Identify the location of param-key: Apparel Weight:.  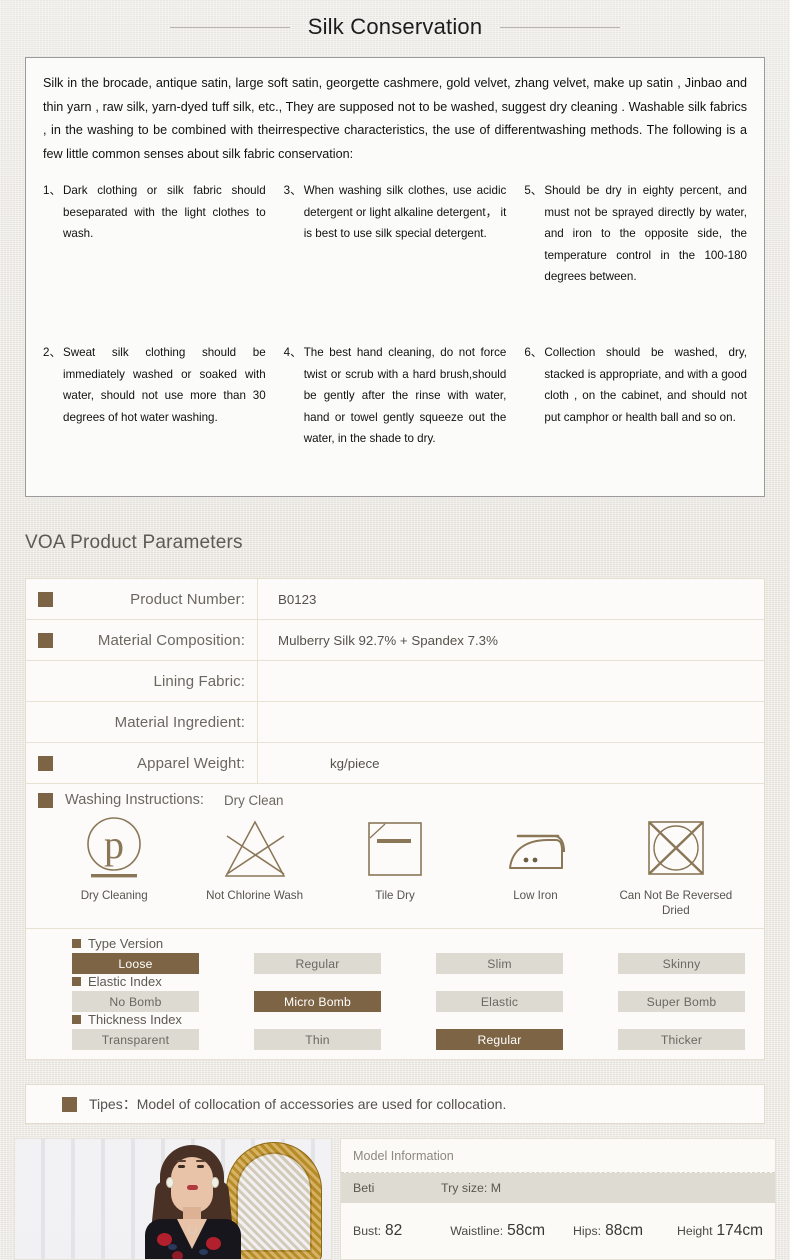
(142, 763).